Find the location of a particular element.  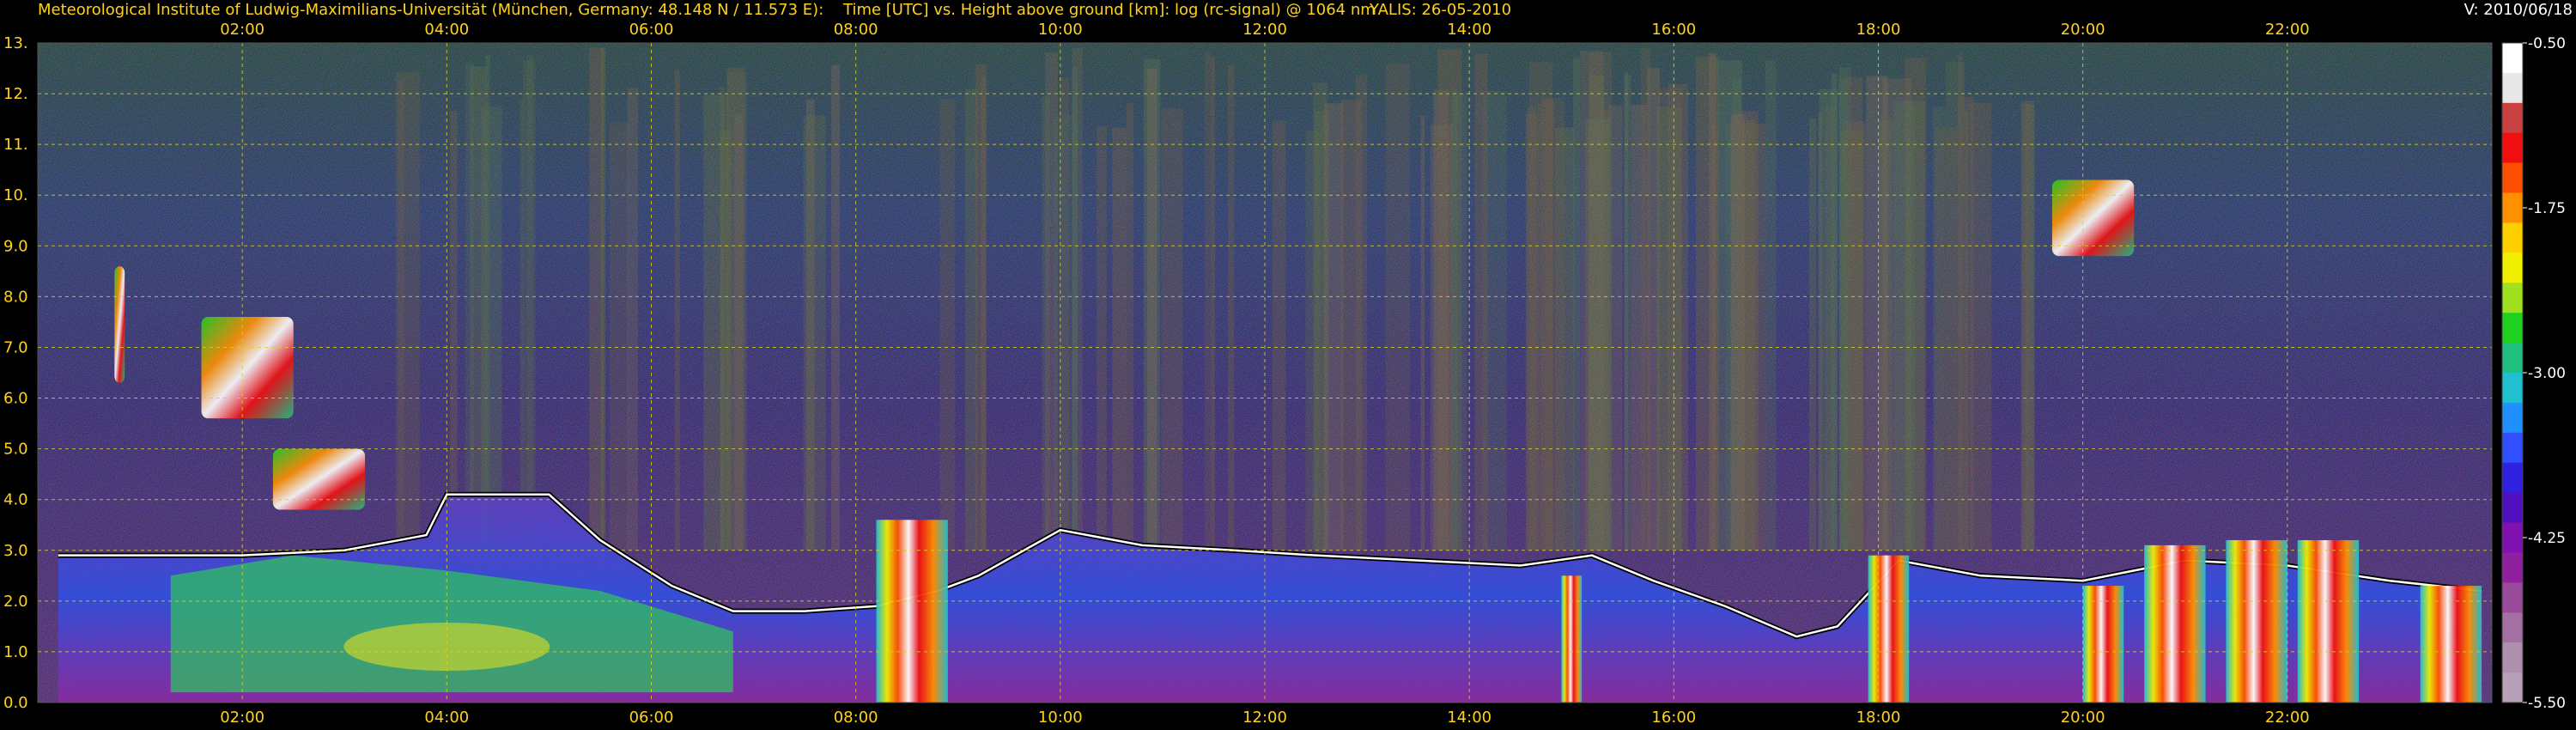

x-tick-label-bottom: 10:00 is located at coordinates (1060, 718).